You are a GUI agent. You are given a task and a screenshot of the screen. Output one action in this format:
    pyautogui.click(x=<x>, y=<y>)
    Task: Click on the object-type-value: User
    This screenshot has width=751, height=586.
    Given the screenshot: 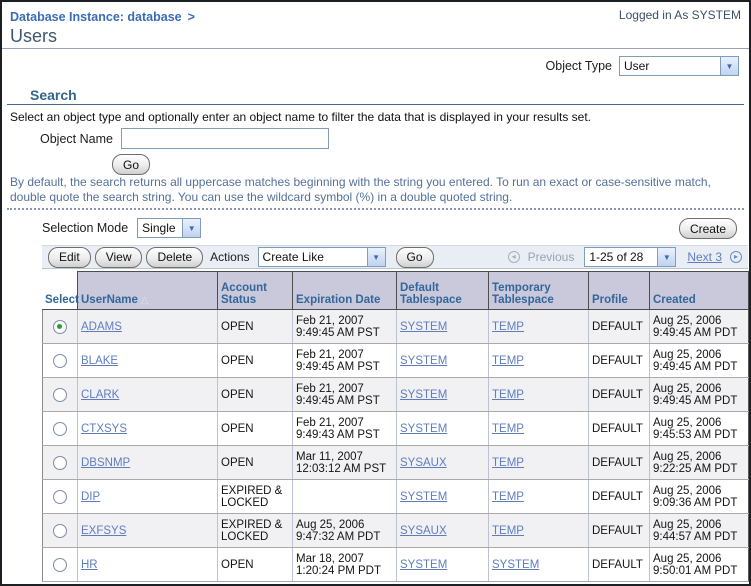 What is the action you would take?
    pyautogui.click(x=637, y=66)
    